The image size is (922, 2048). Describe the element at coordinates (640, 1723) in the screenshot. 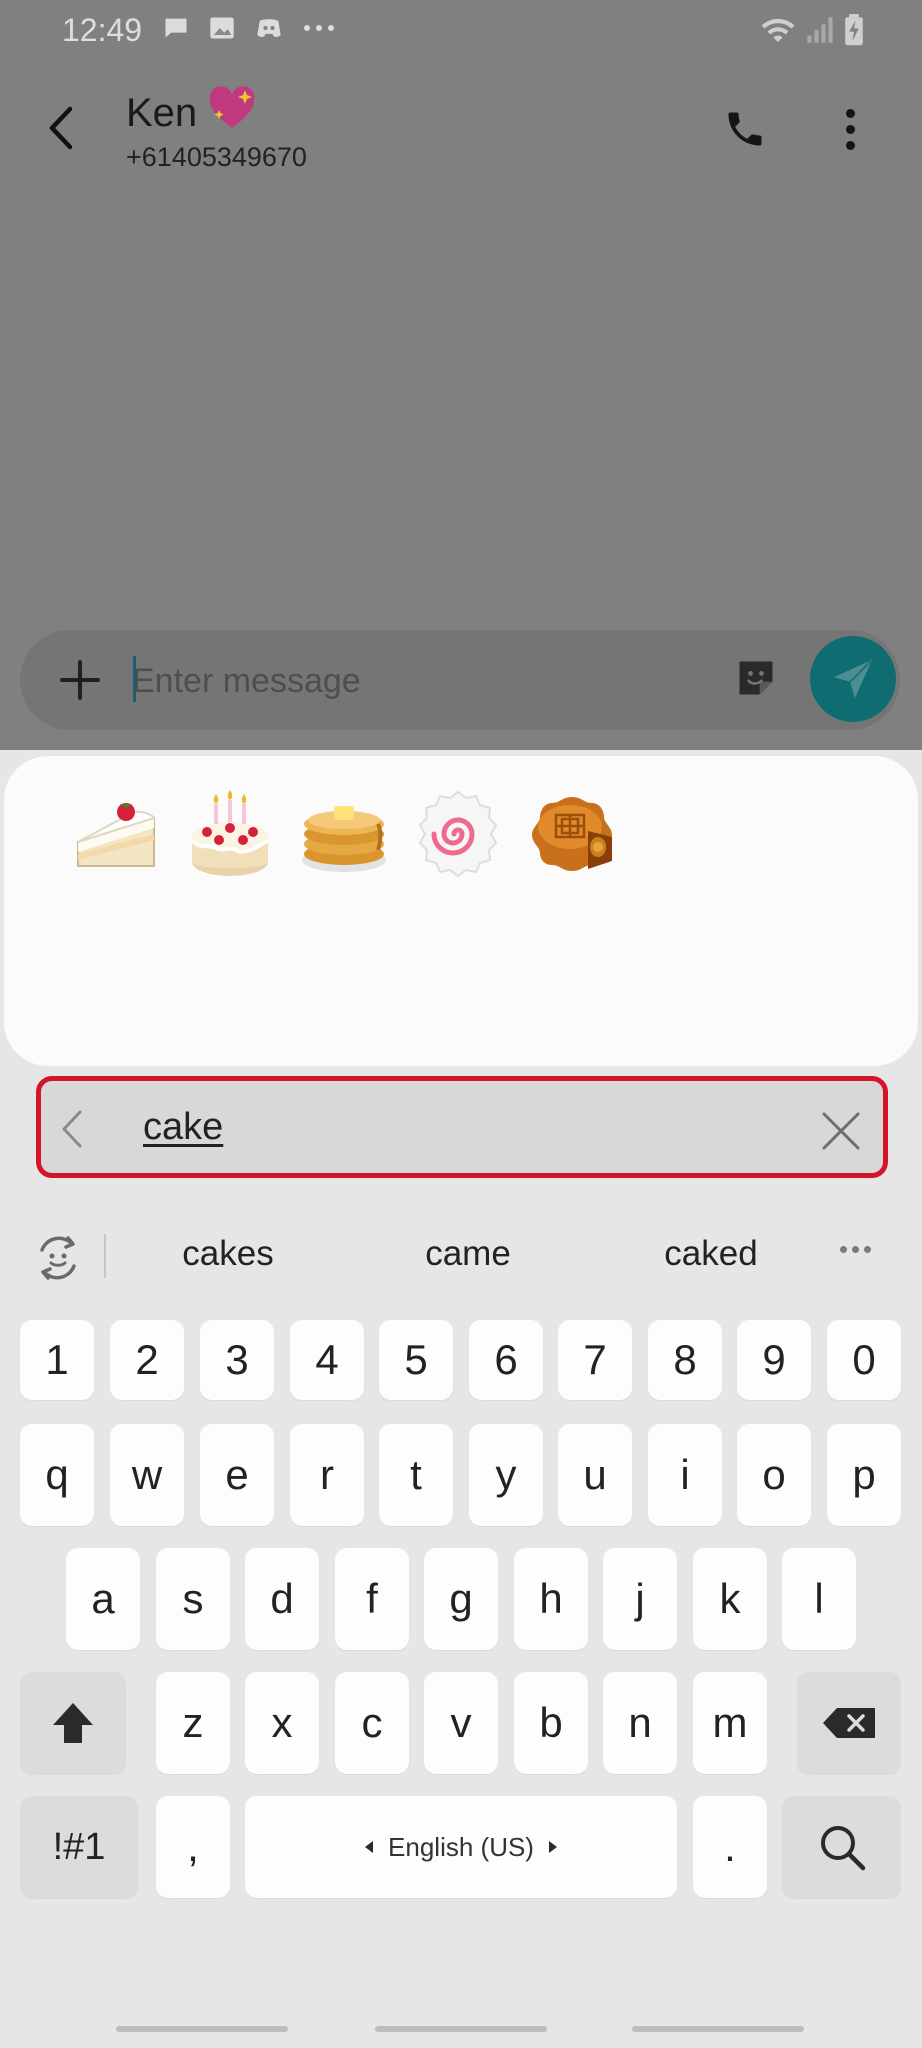

I see `key-n: n` at that location.